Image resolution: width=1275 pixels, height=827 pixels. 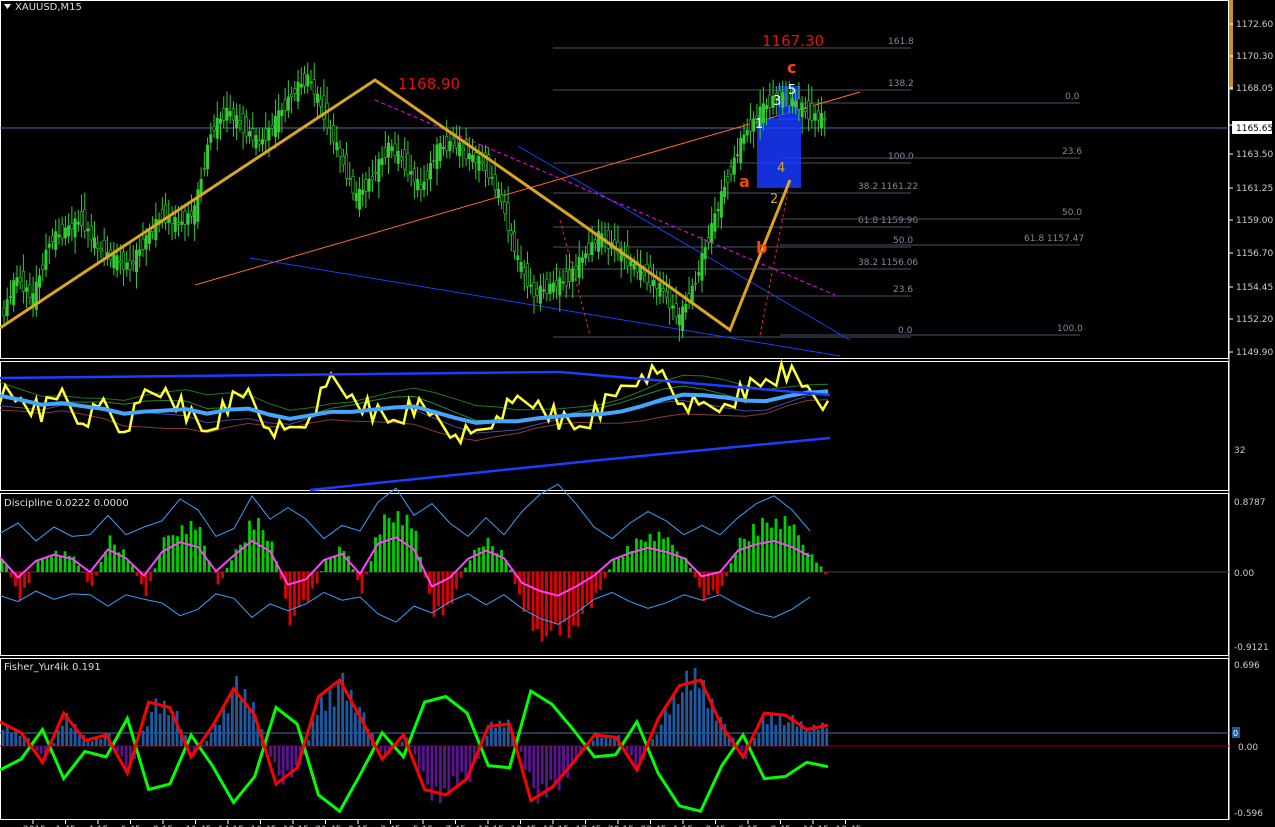 What do you see at coordinates (793, 41) in the screenshot?
I see `target-price-label: 1167.30` at bounding box center [793, 41].